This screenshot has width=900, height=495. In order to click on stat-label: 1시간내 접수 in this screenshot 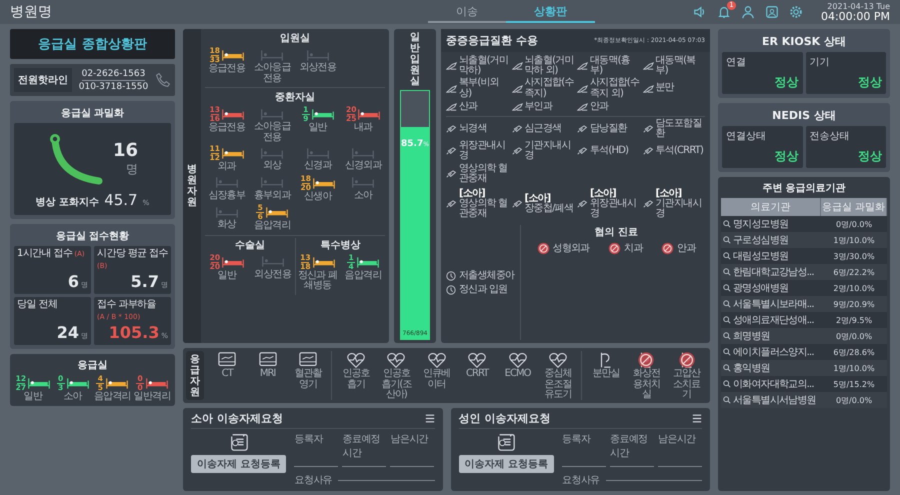, I will do `click(44, 254)`.